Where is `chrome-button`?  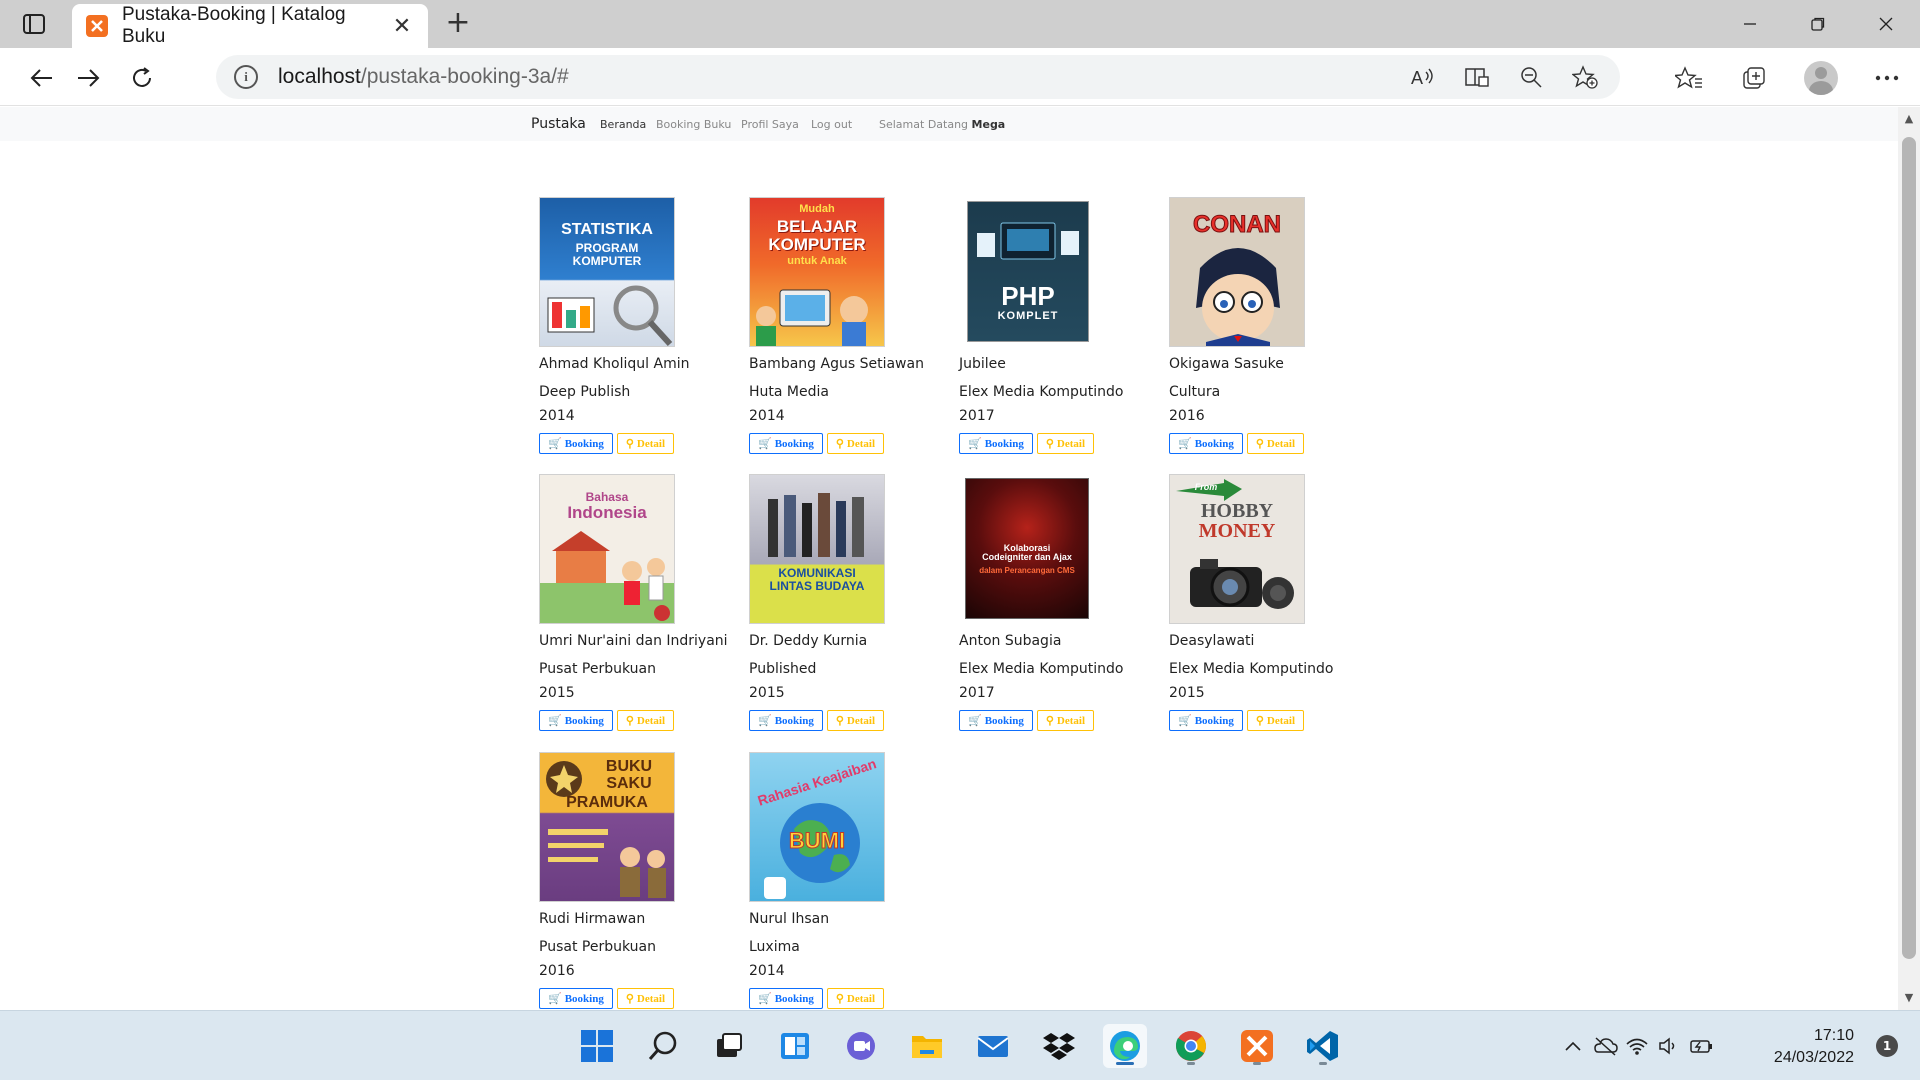 chrome-button is located at coordinates (1191, 1046).